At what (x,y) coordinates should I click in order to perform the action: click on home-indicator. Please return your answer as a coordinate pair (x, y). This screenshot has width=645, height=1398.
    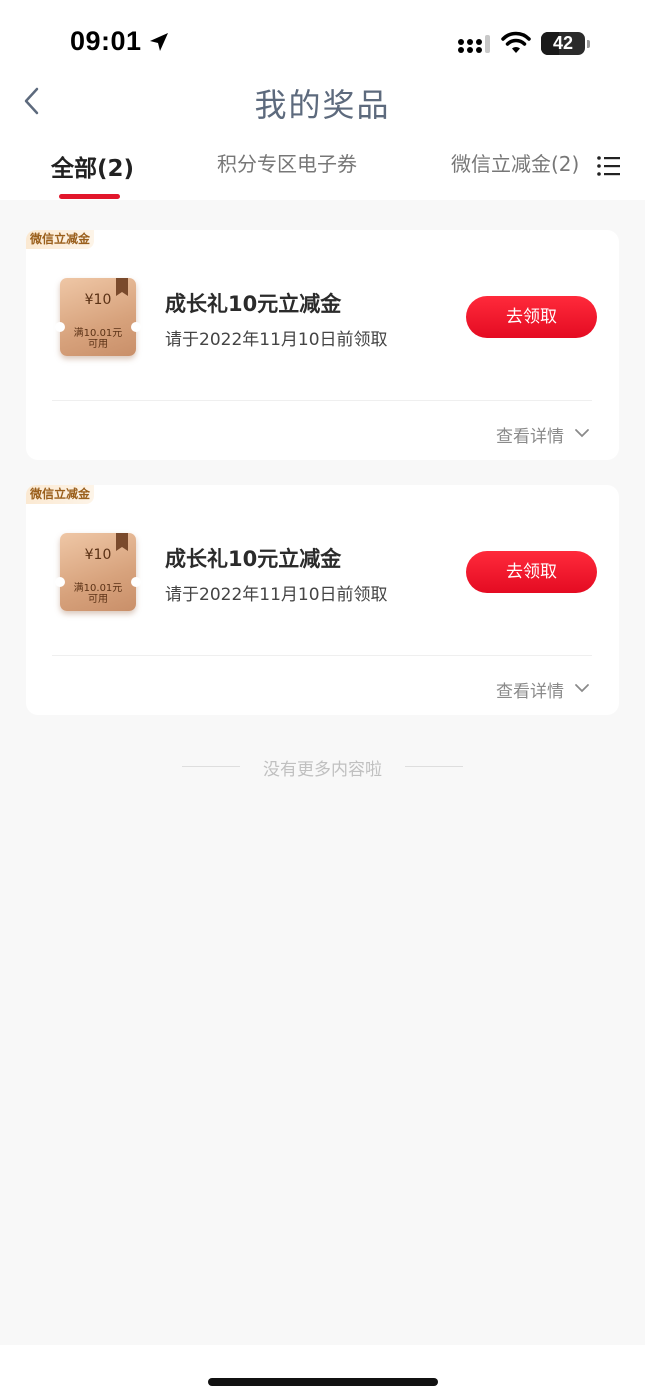
    Looking at the image, I should click on (323, 1382).